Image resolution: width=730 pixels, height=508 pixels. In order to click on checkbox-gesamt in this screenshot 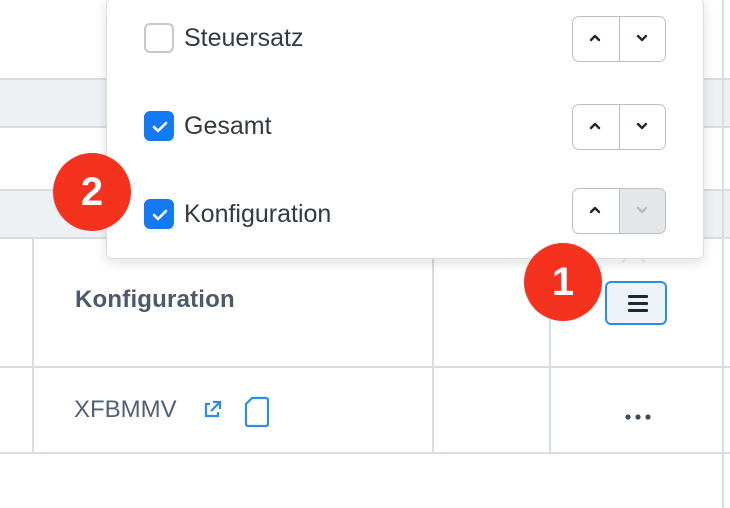, I will do `click(159, 126)`.